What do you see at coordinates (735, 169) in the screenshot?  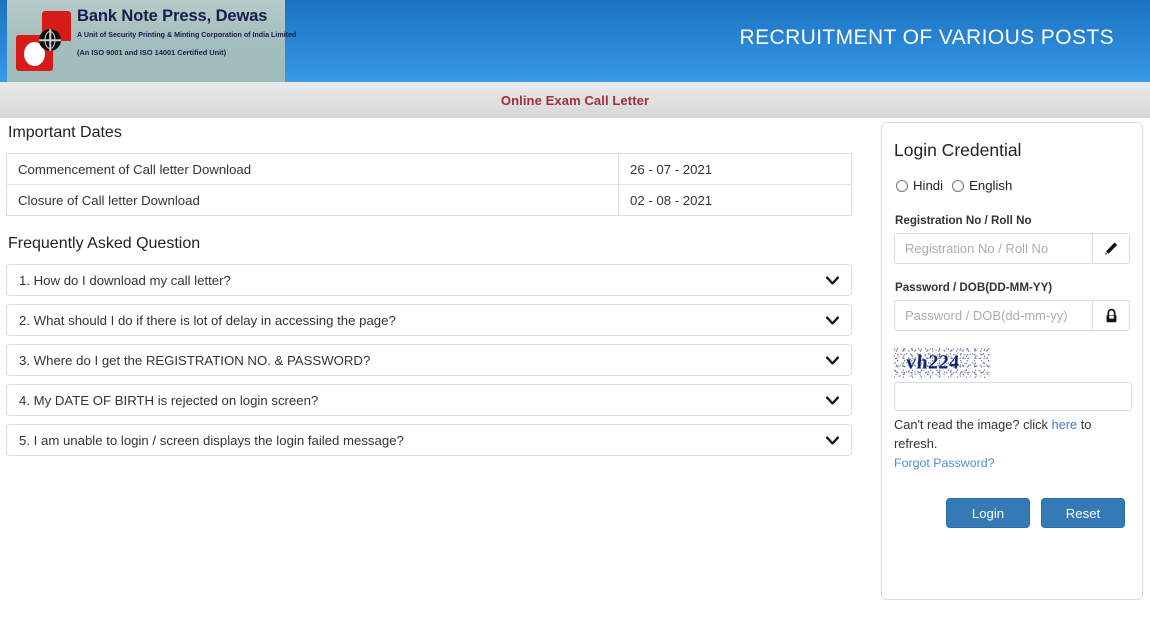 I see `date-value: 26 - 07 - 2021` at bounding box center [735, 169].